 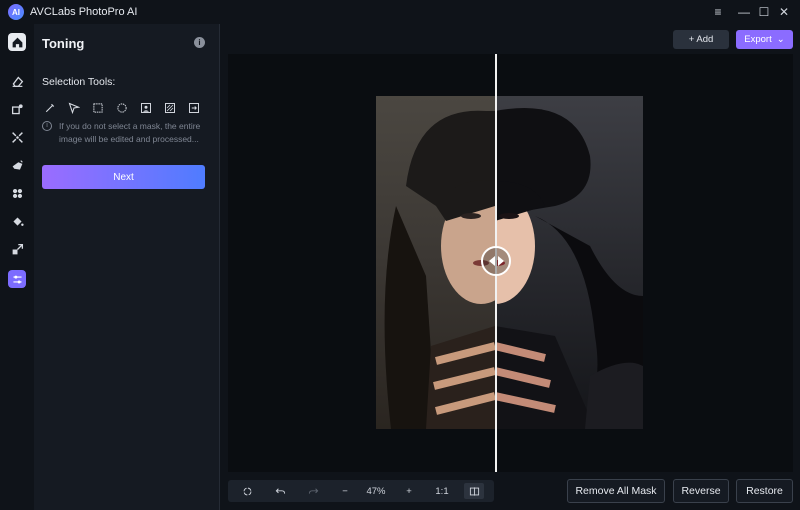 I want to click on import-mask-tool, so click(x=194, y=108).